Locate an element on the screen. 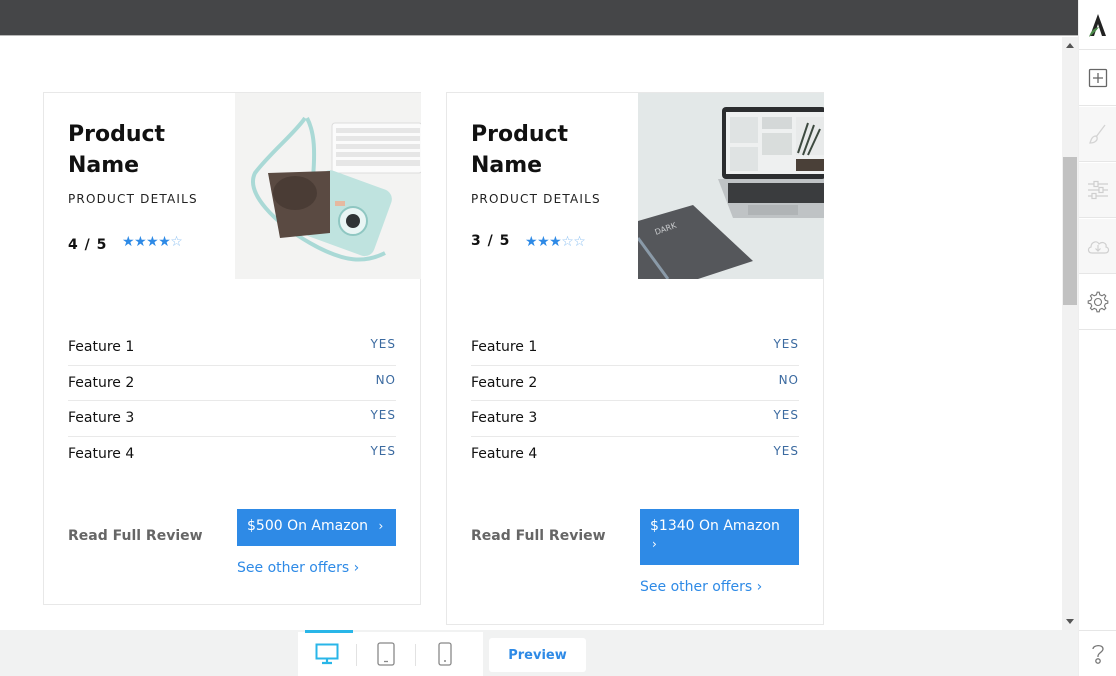 This screenshot has height=676, width=1116. rating-stars: ★★★☆☆ is located at coordinates (555, 242).